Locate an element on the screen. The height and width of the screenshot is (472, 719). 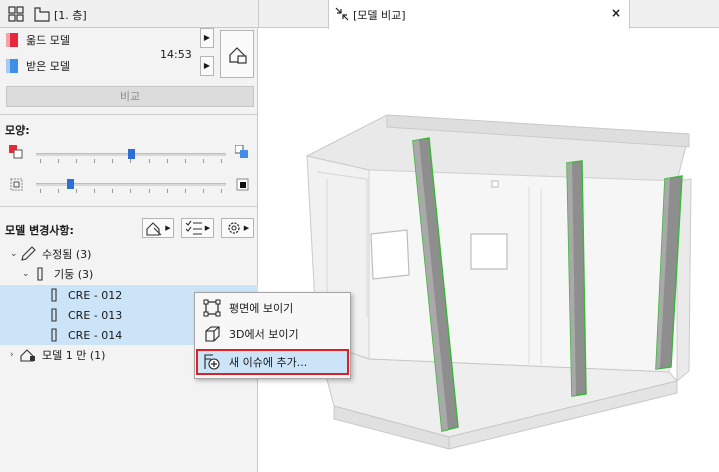
element-filter-button: ▶ is located at coordinates (158, 228).